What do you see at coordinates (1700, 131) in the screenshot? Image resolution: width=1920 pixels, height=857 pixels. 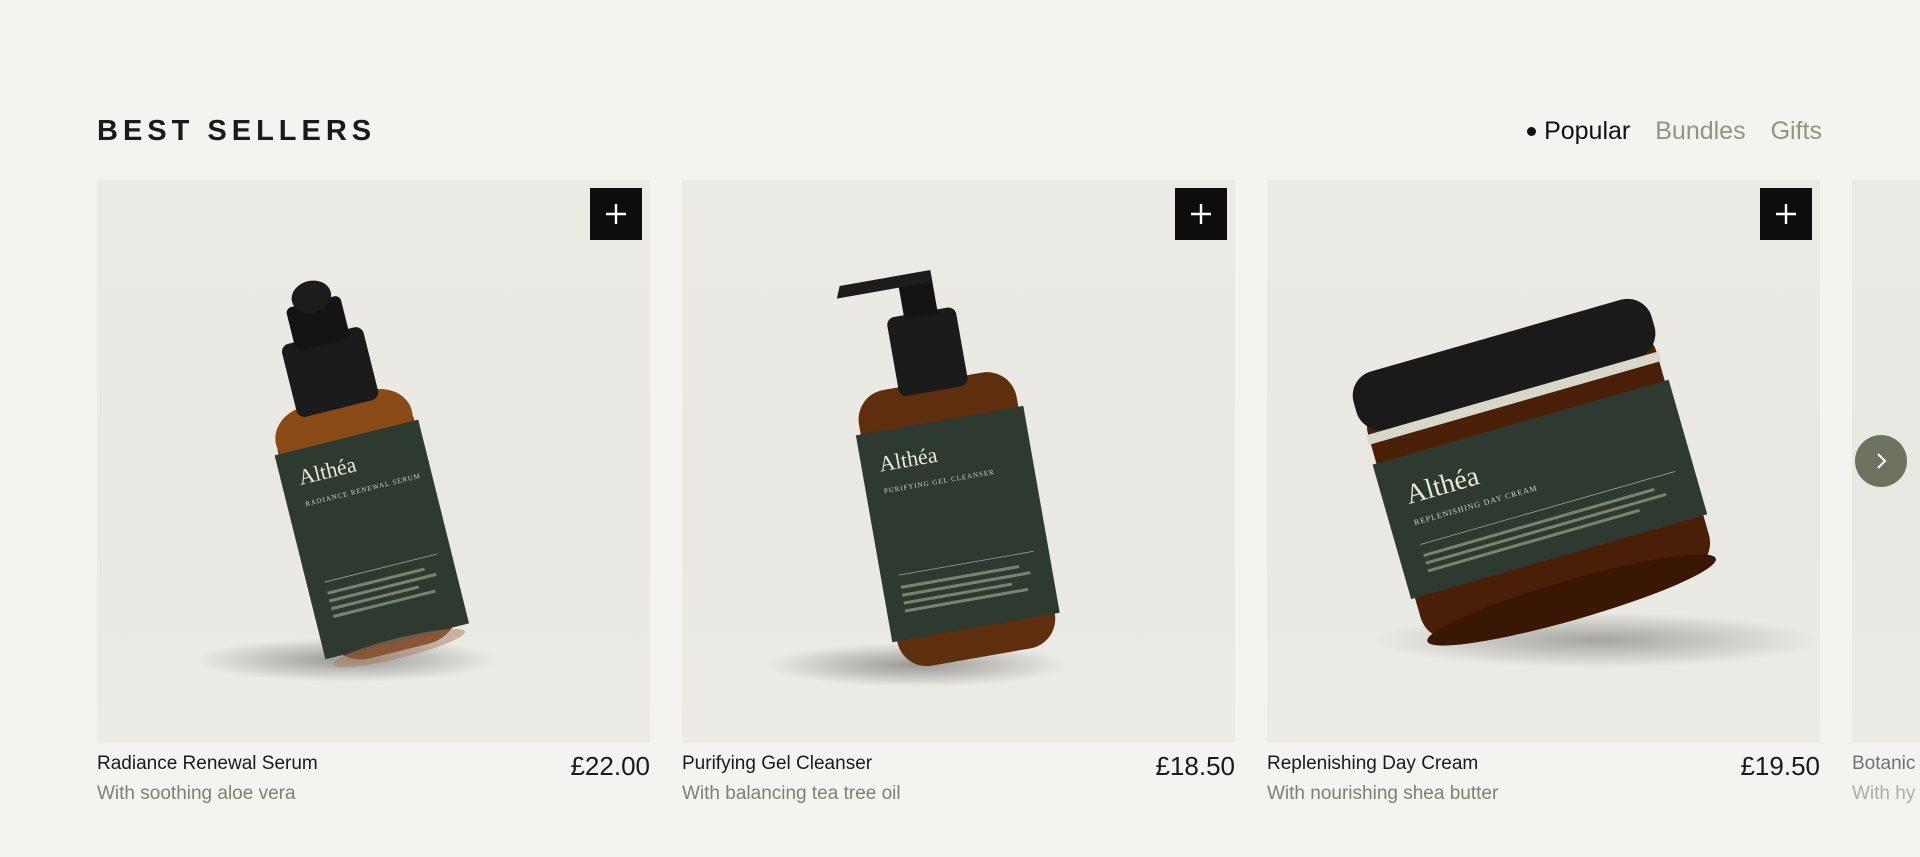 I see `tab-bundles: Bundles` at bounding box center [1700, 131].